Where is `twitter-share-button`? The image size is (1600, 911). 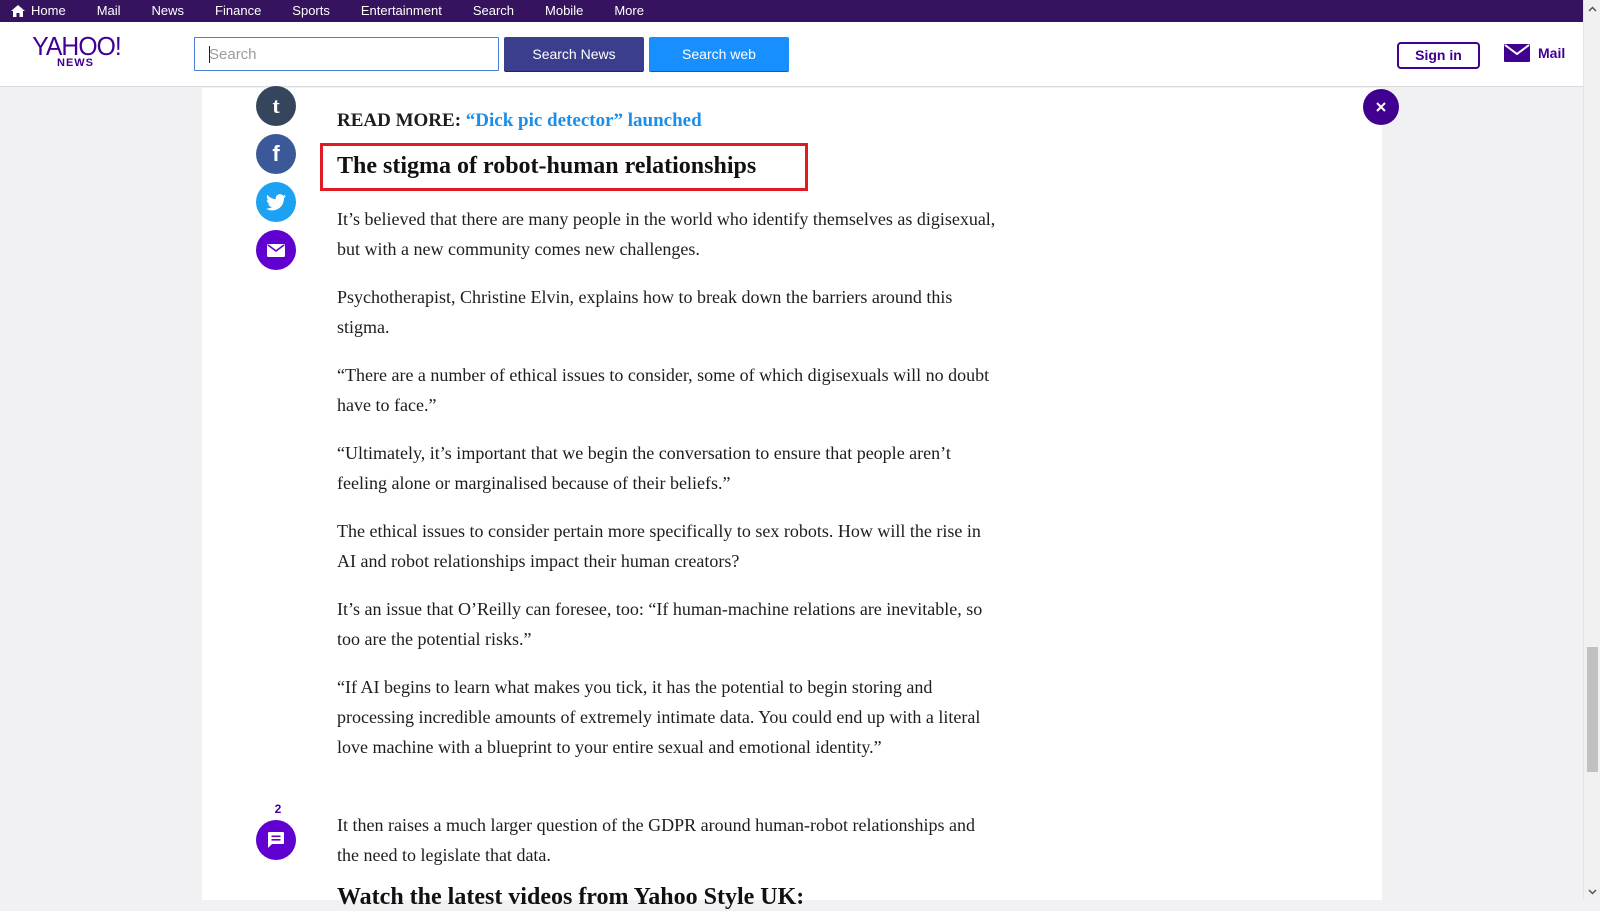 twitter-share-button is located at coordinates (276, 202).